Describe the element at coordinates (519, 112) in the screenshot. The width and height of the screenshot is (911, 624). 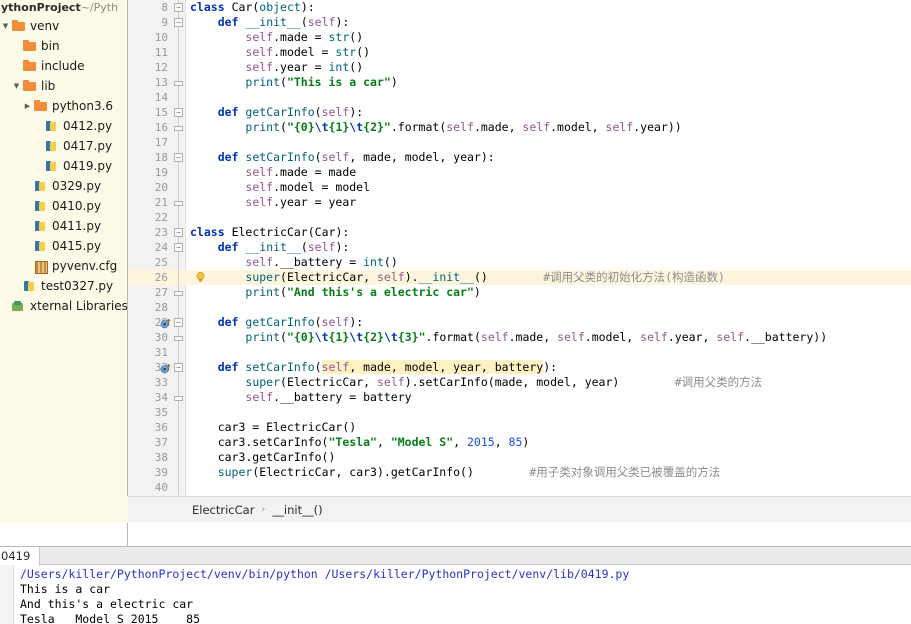
I see `code-line-15: 15− def getCarInfo(self):` at that location.